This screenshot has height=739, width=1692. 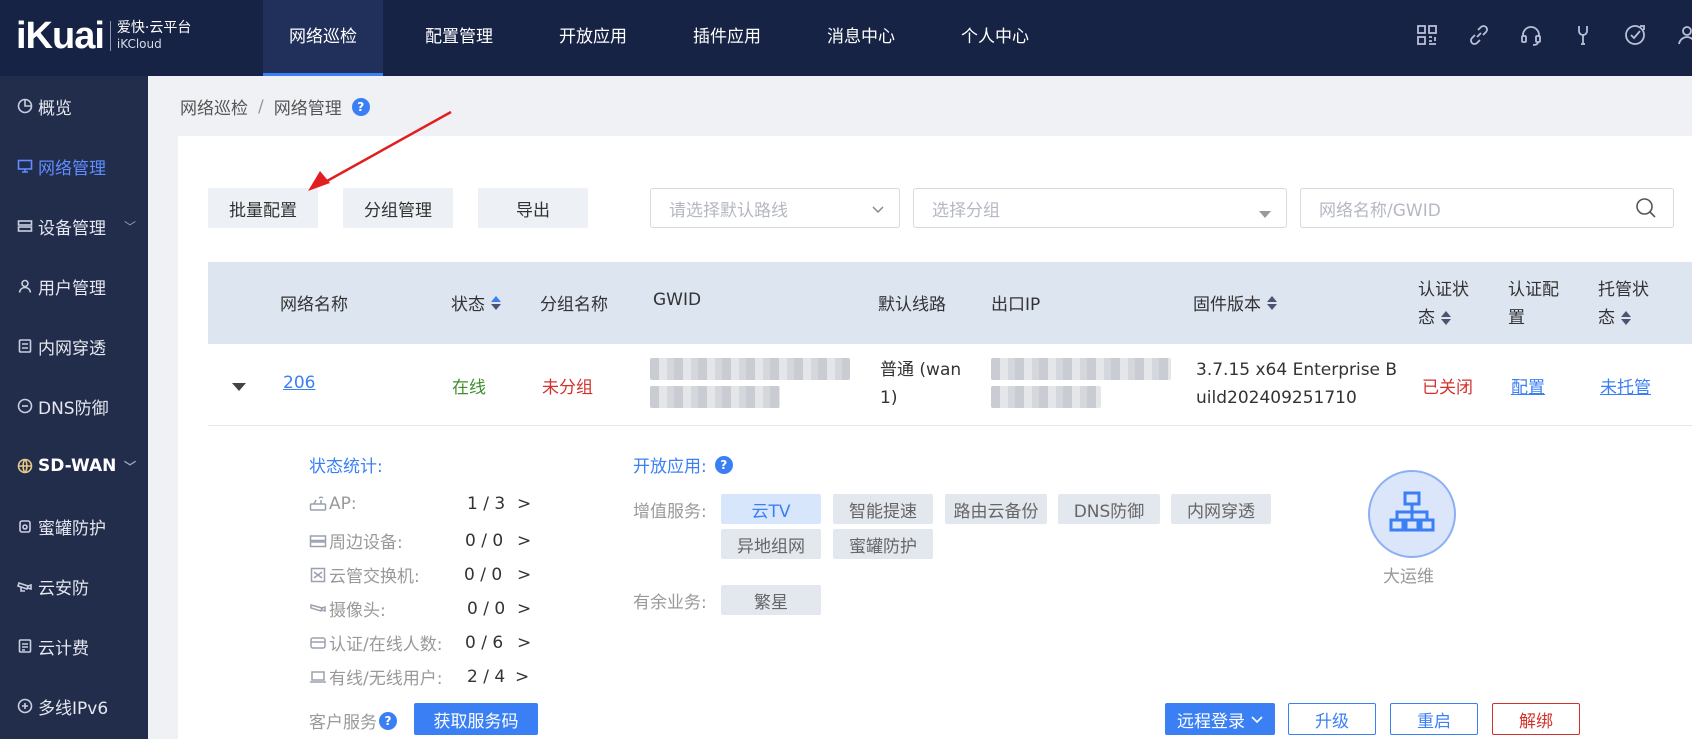 What do you see at coordinates (1257, 719) in the screenshot?
I see `chevron-down-icon` at bounding box center [1257, 719].